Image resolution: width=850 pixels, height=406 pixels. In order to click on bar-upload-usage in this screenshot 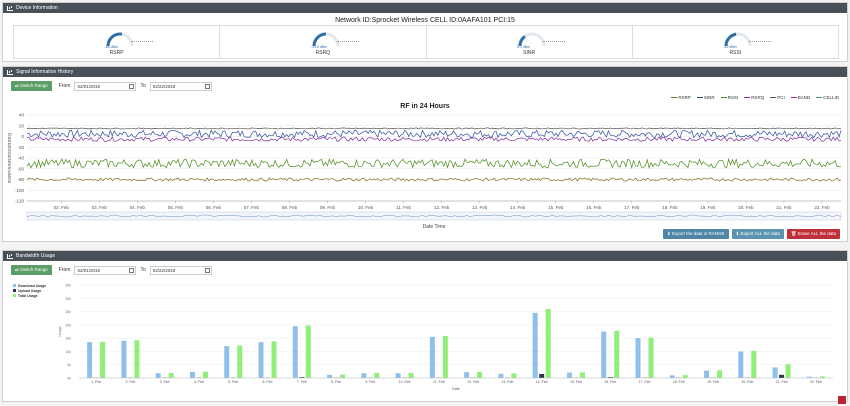, I will do `click(782, 376)`.